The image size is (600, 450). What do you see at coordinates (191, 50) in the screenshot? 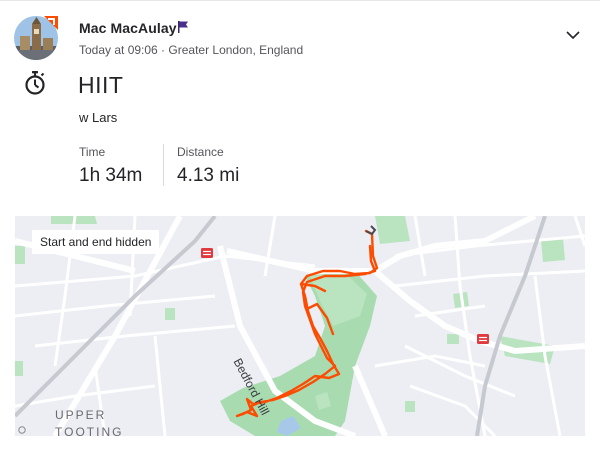
I see `activity-meta: Today at 09:06 · Greater London, England` at bounding box center [191, 50].